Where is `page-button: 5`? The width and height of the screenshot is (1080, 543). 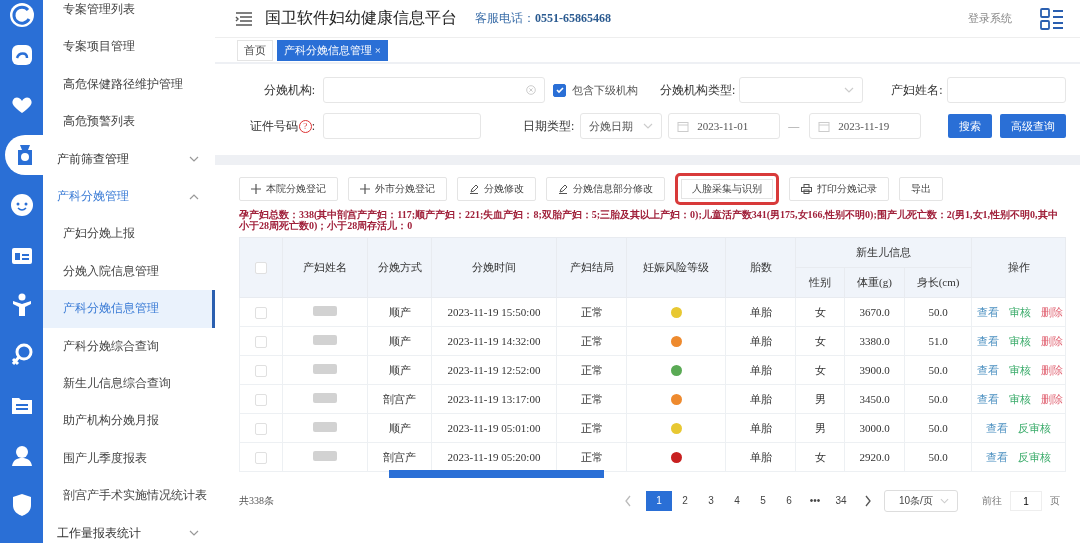 page-button: 5 is located at coordinates (763, 501).